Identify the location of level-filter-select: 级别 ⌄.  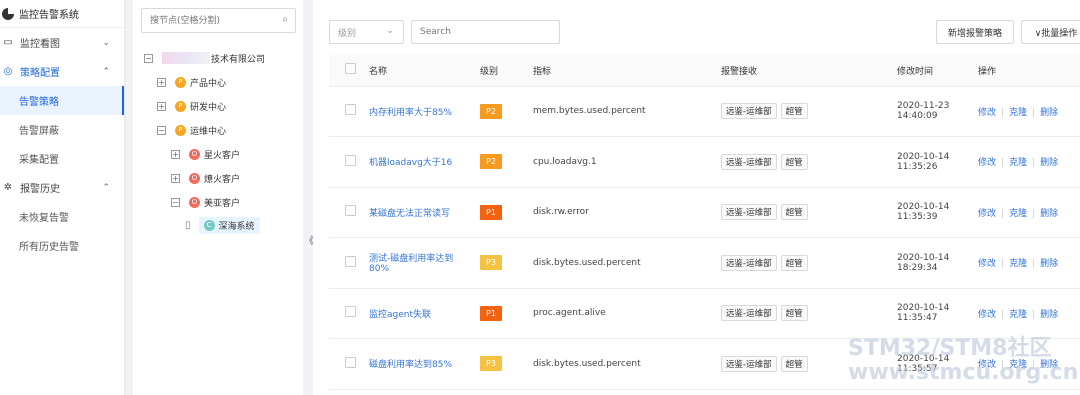
(366, 32).